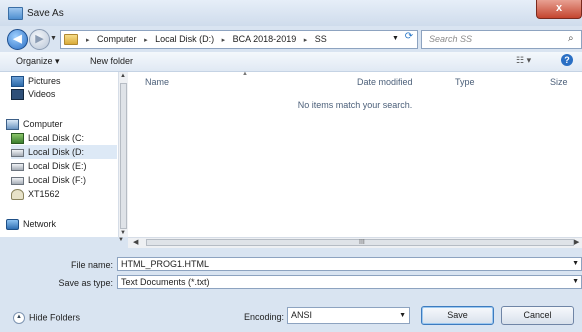  I want to click on forward-button: ▶, so click(39, 39).